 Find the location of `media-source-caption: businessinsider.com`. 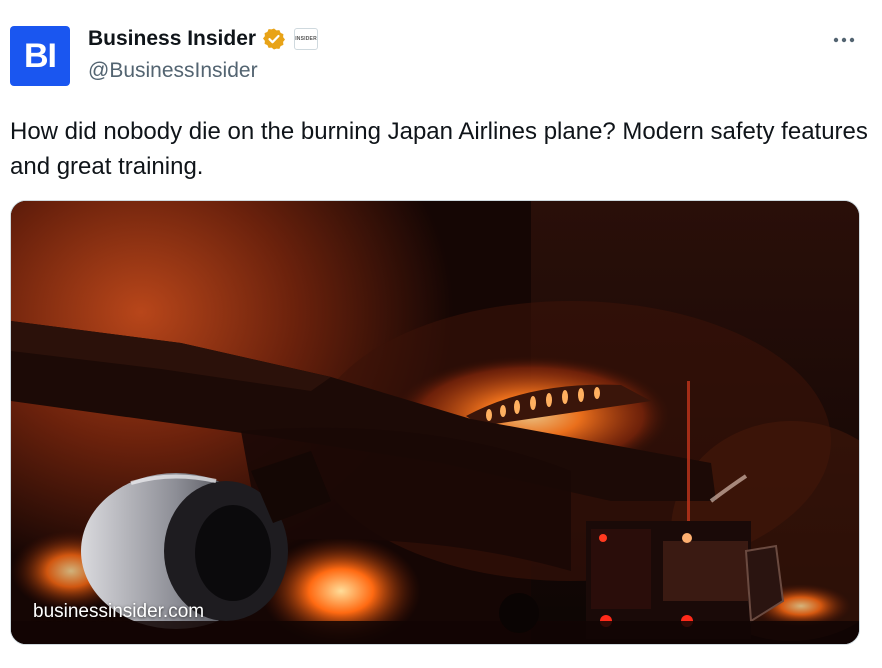

media-source-caption: businessinsider.com is located at coordinates (118, 612).